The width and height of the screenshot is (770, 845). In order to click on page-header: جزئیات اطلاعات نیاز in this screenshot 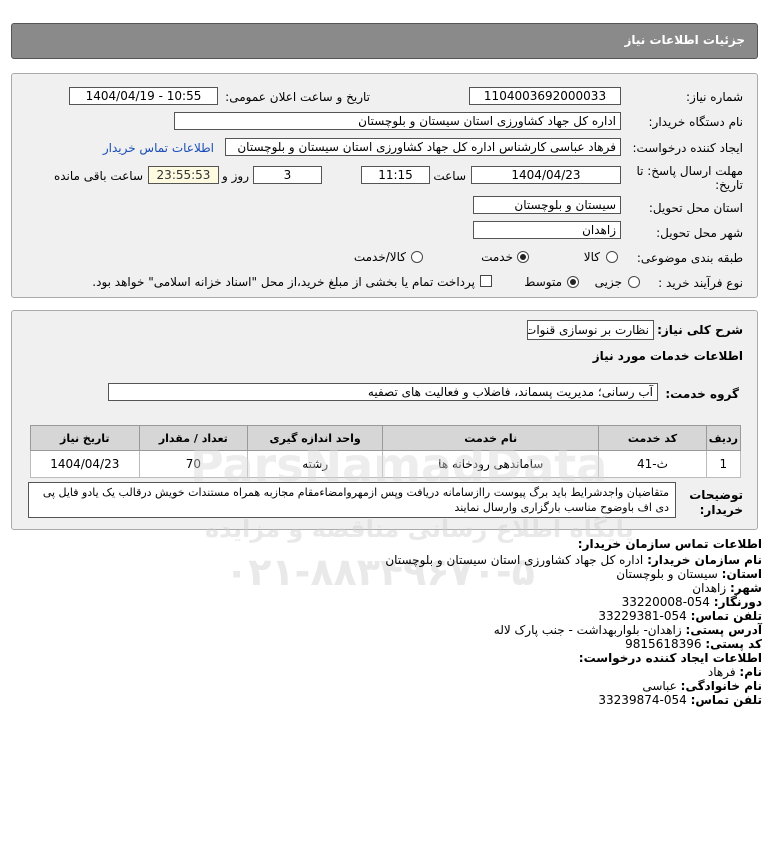, I will do `click(384, 41)`.